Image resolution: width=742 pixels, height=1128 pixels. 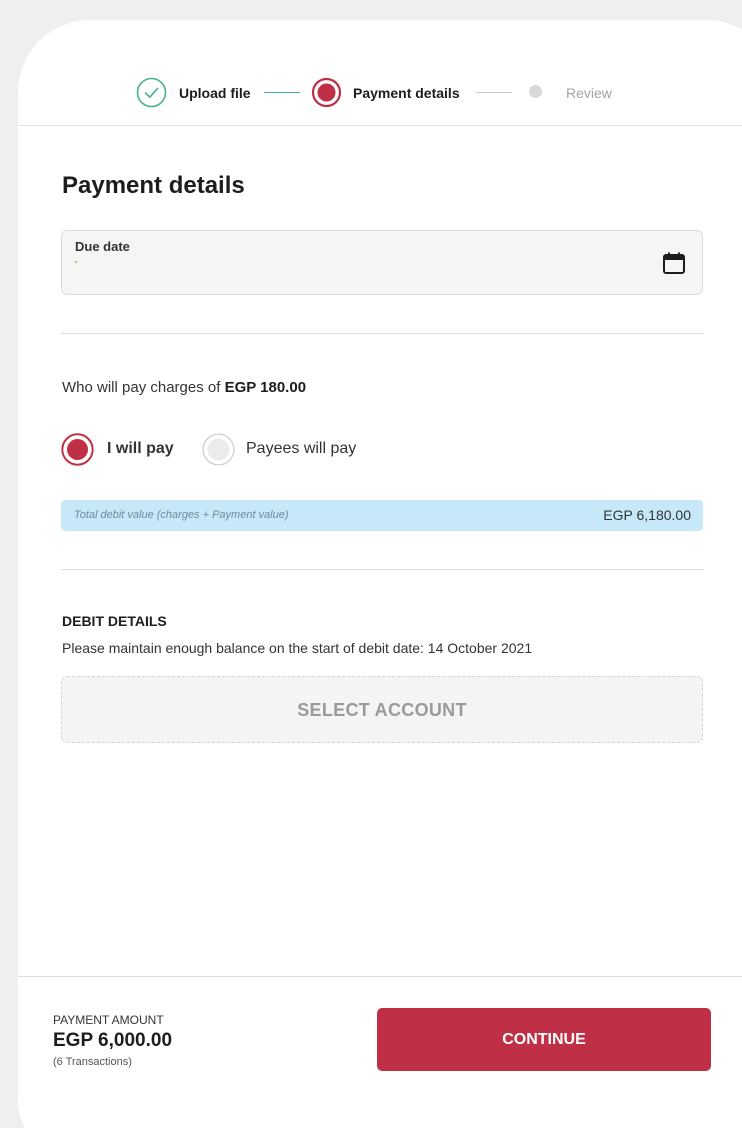 What do you see at coordinates (380, 73) in the screenshot?
I see `progress-stepper: Upload file Payment details Review` at bounding box center [380, 73].